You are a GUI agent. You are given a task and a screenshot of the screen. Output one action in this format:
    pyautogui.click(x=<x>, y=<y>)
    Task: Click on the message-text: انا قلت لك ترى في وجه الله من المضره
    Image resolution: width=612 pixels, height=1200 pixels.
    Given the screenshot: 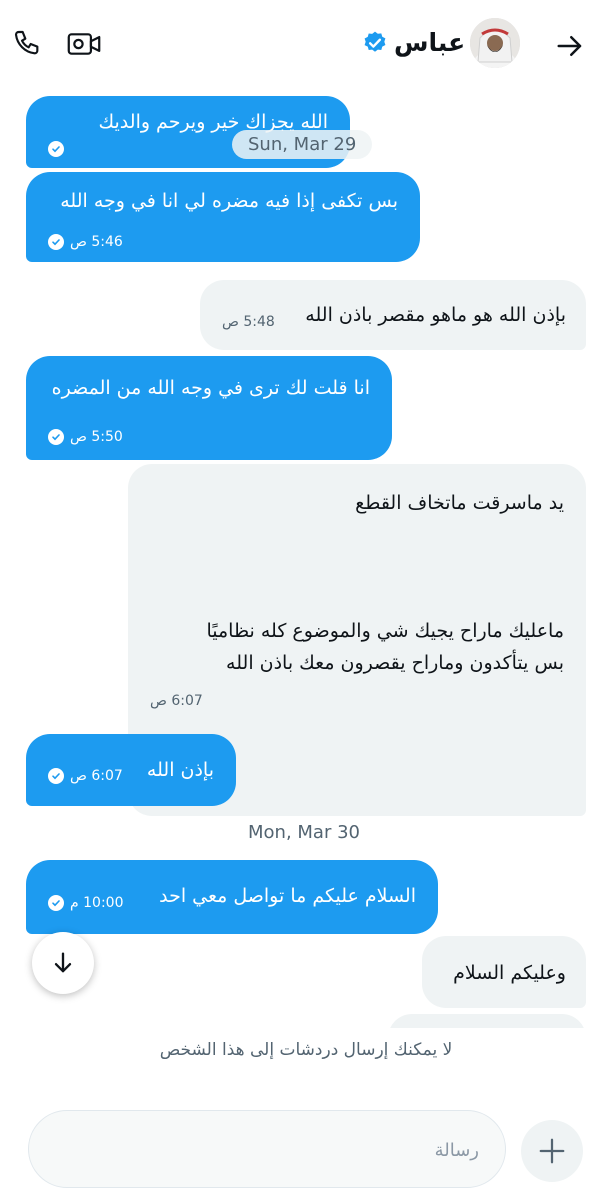 What is the action you would take?
    pyautogui.click(x=210, y=388)
    